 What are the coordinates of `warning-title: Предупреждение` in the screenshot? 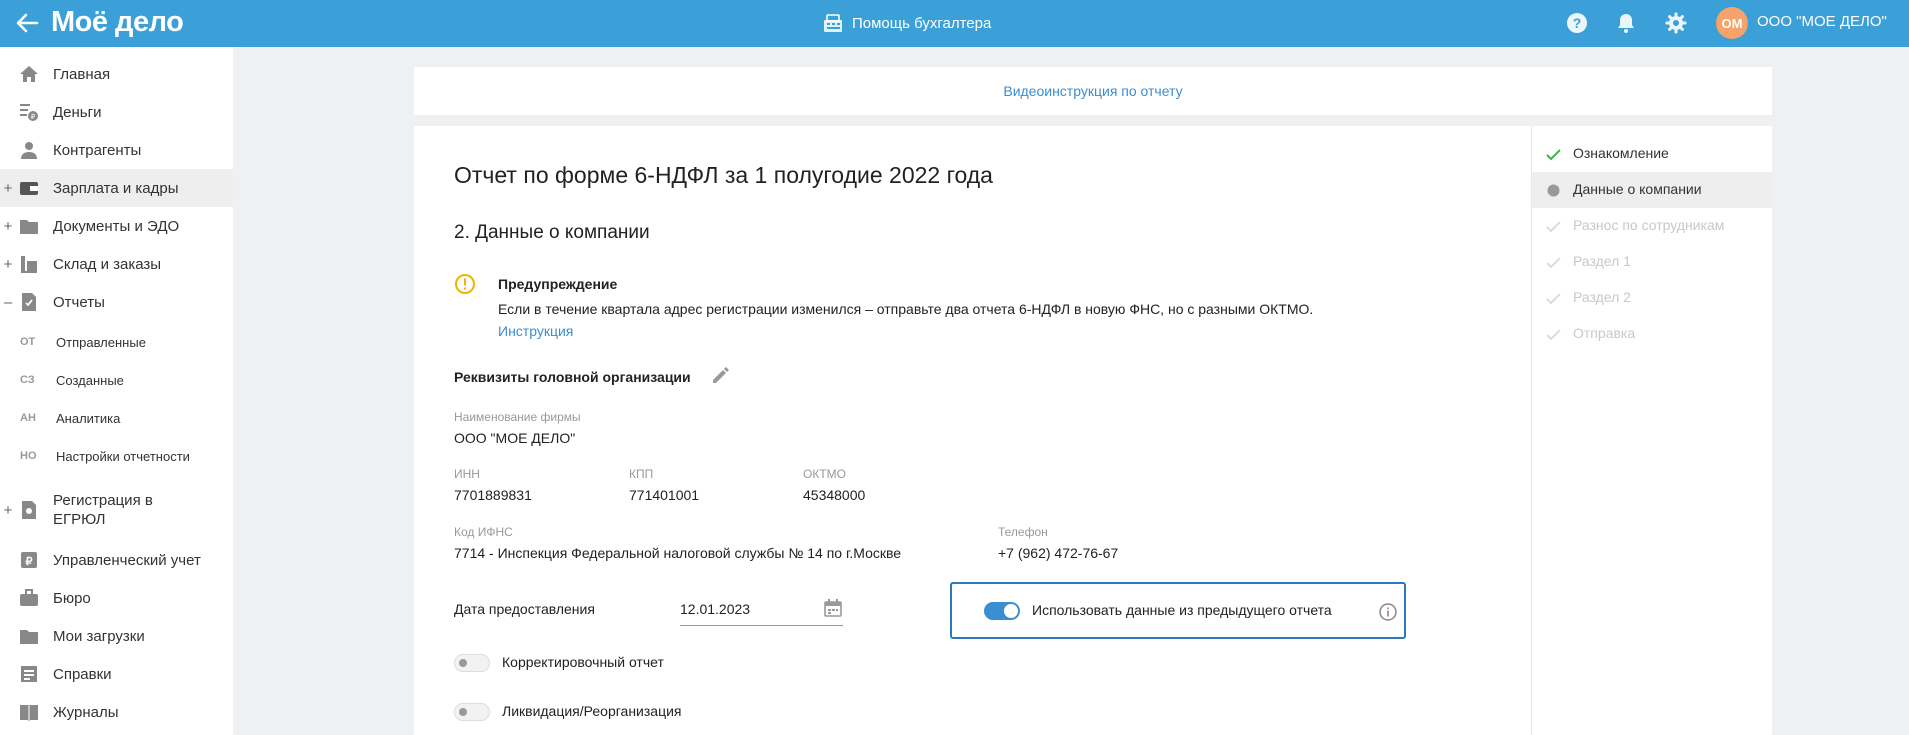 It's located at (558, 284).